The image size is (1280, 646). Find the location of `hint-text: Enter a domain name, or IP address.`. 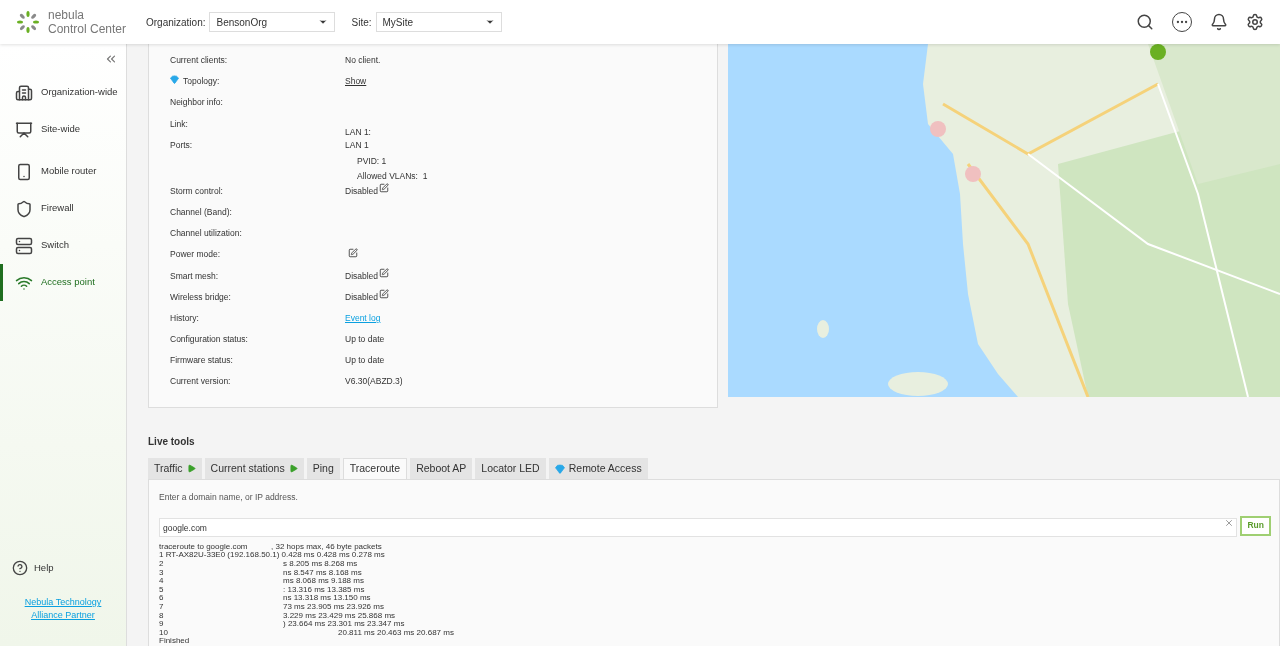

hint-text: Enter a domain name, or IP address. is located at coordinates (229, 497).